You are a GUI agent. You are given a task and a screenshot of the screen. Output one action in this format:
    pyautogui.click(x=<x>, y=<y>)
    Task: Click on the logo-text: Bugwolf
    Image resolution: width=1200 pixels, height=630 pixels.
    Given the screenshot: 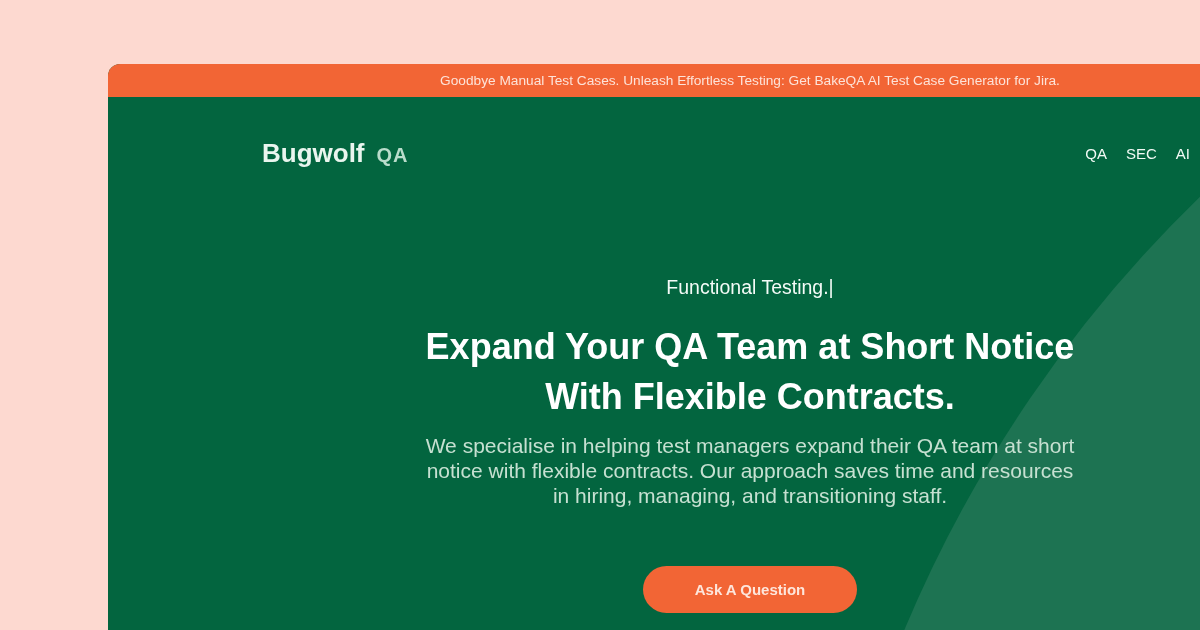 What is the action you would take?
    pyautogui.click(x=313, y=153)
    